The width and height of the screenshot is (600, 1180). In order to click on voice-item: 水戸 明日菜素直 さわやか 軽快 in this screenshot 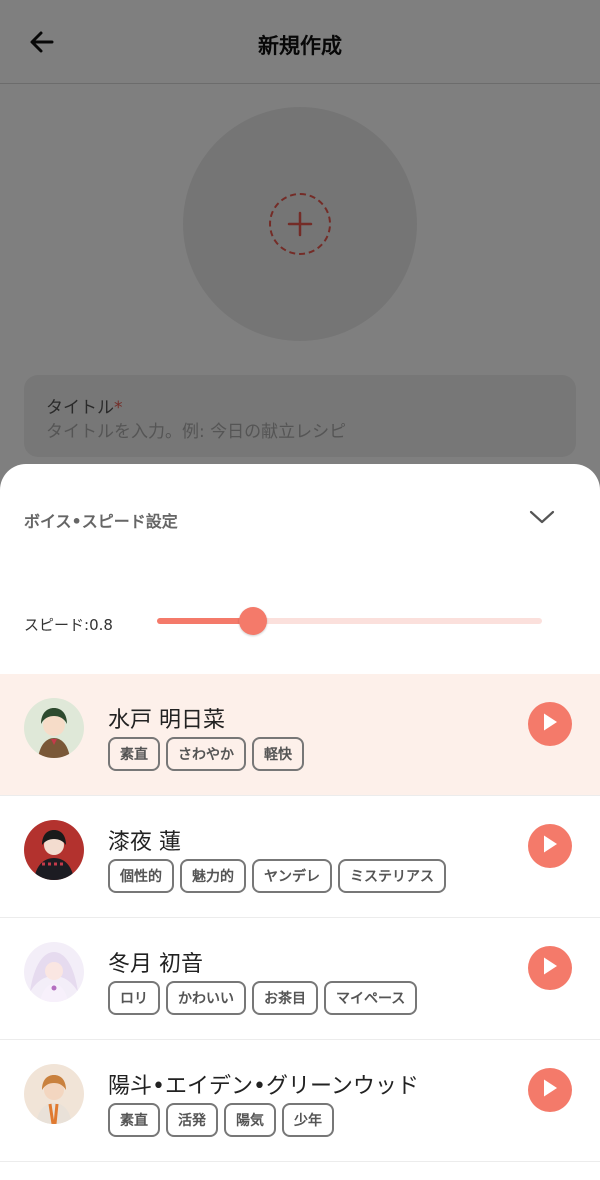, I will do `click(300, 735)`.